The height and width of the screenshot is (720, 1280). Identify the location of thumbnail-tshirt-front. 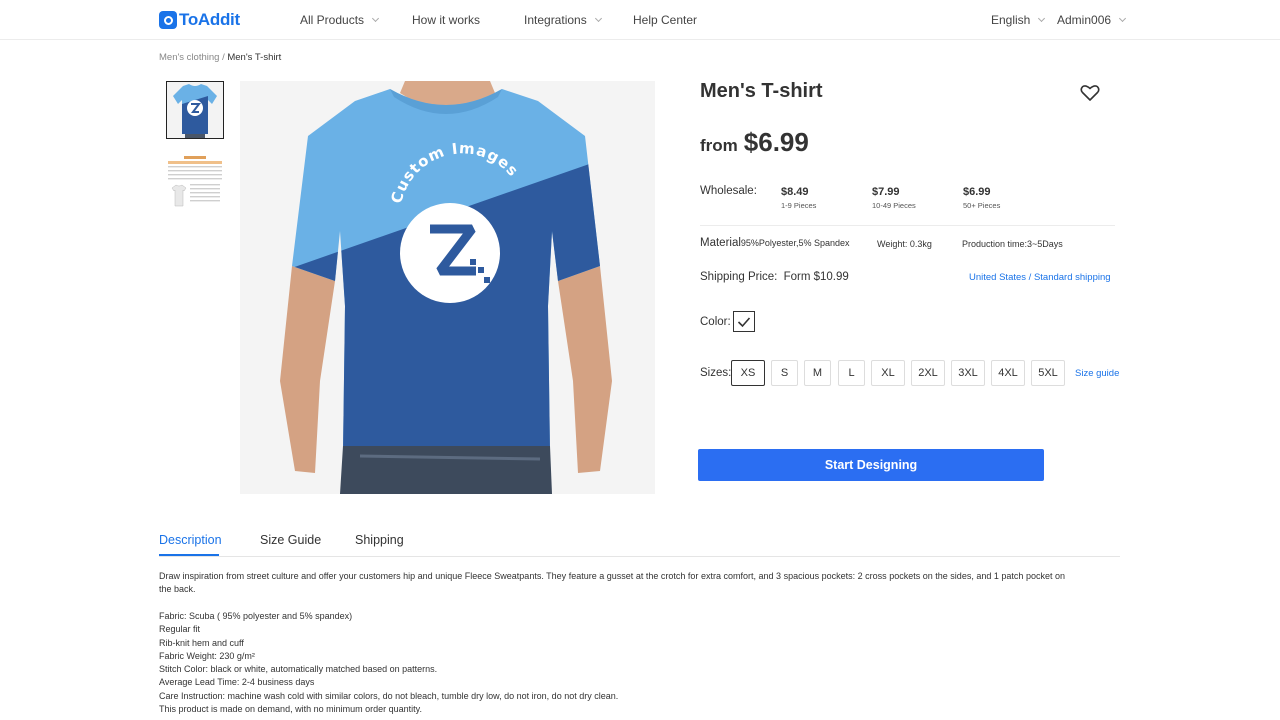
(195, 110).